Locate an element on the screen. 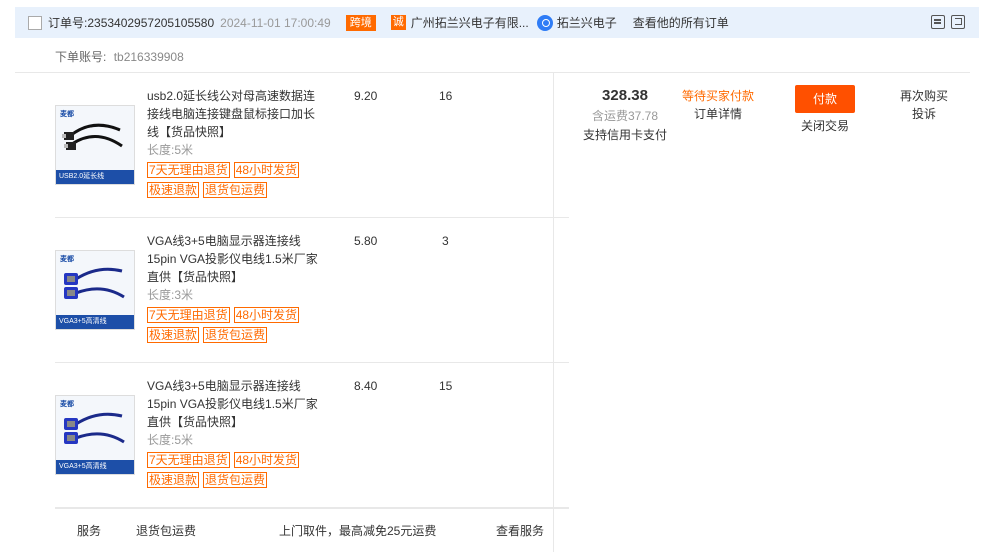 Image resolution: width=998 pixels, height=552 pixels. pay-button: 付款 is located at coordinates (825, 99).